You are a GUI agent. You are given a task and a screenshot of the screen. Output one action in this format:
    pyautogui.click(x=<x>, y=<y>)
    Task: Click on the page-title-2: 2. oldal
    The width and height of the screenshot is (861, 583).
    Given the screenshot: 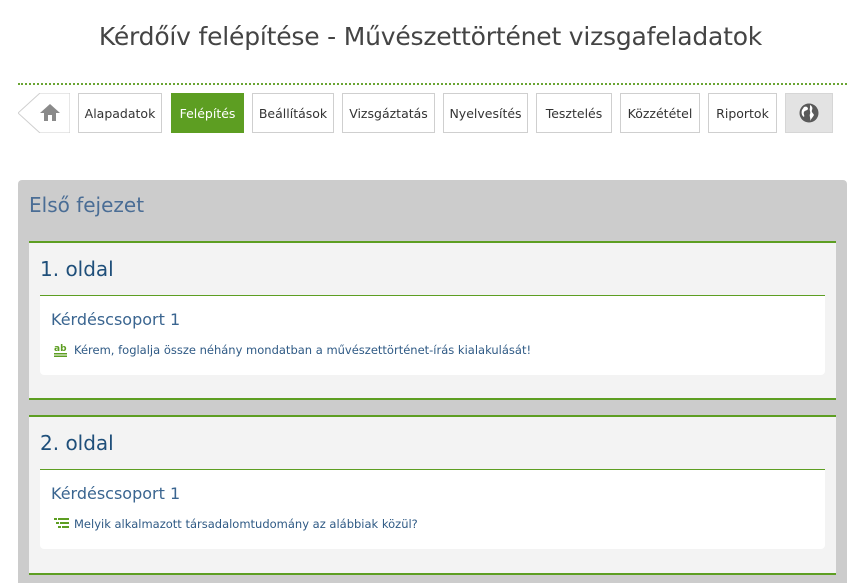 What is the action you would take?
    pyautogui.click(x=77, y=443)
    